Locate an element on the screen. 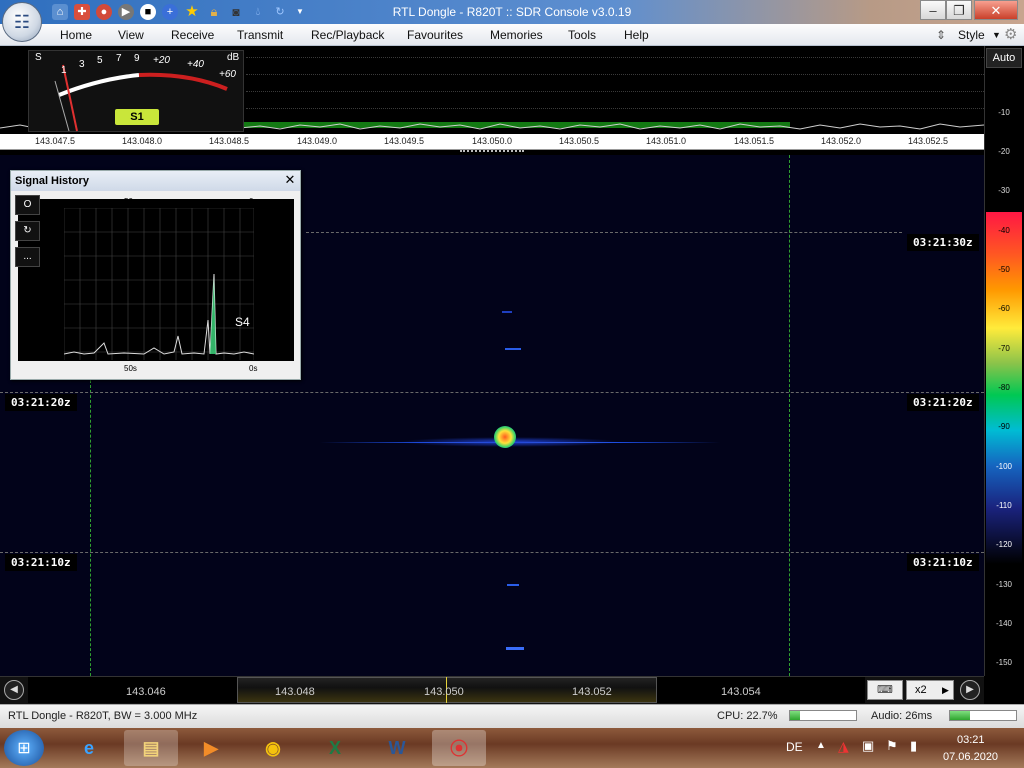 The image size is (1024, 768). history-refresh-button: ↻ is located at coordinates (27, 231).